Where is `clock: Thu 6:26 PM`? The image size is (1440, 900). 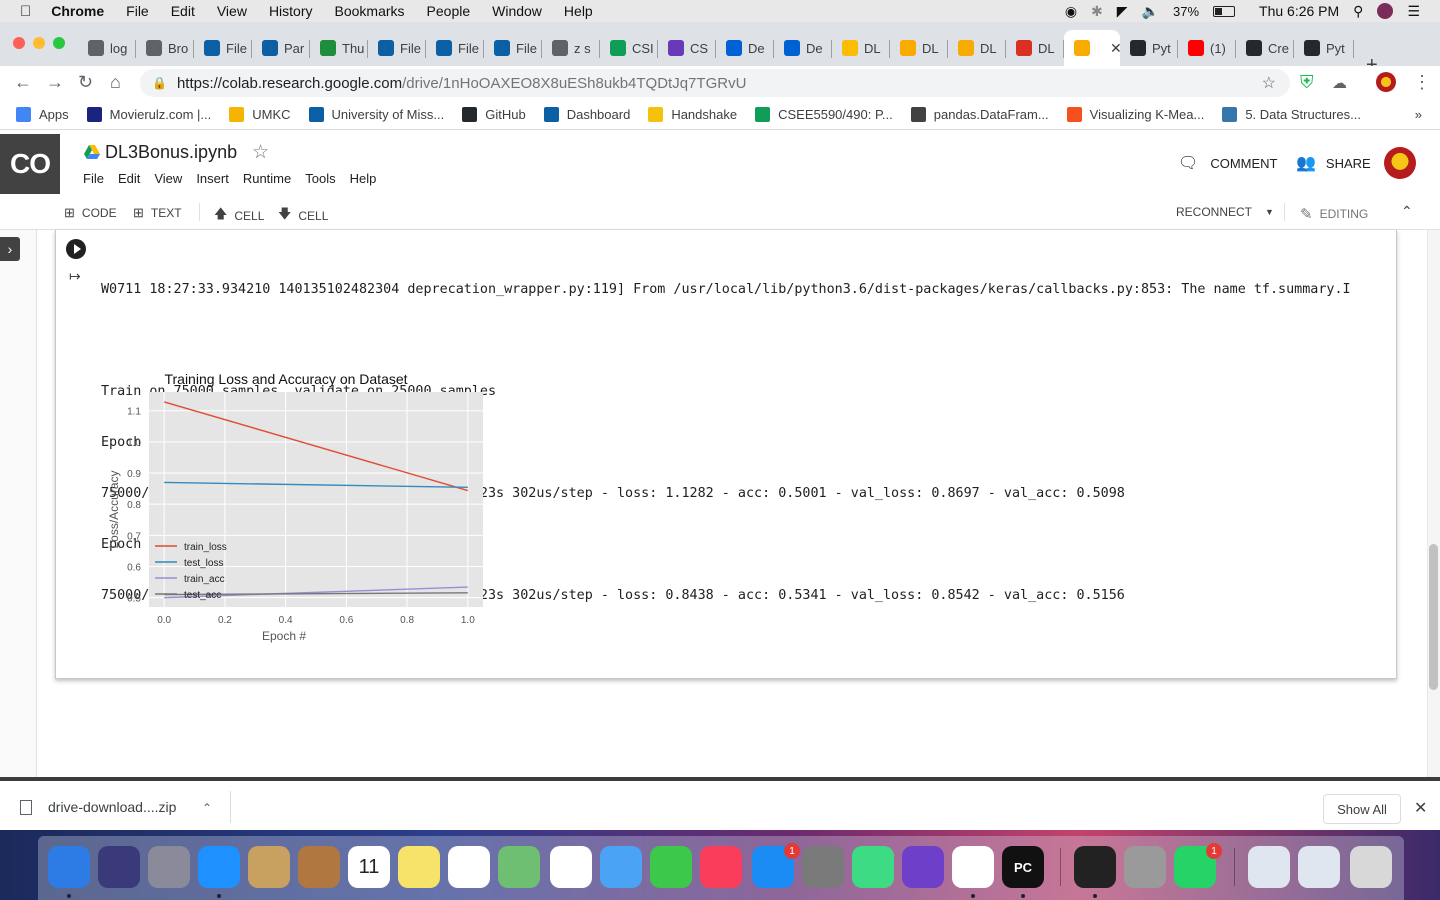 clock: Thu 6:26 PM is located at coordinates (1299, 11).